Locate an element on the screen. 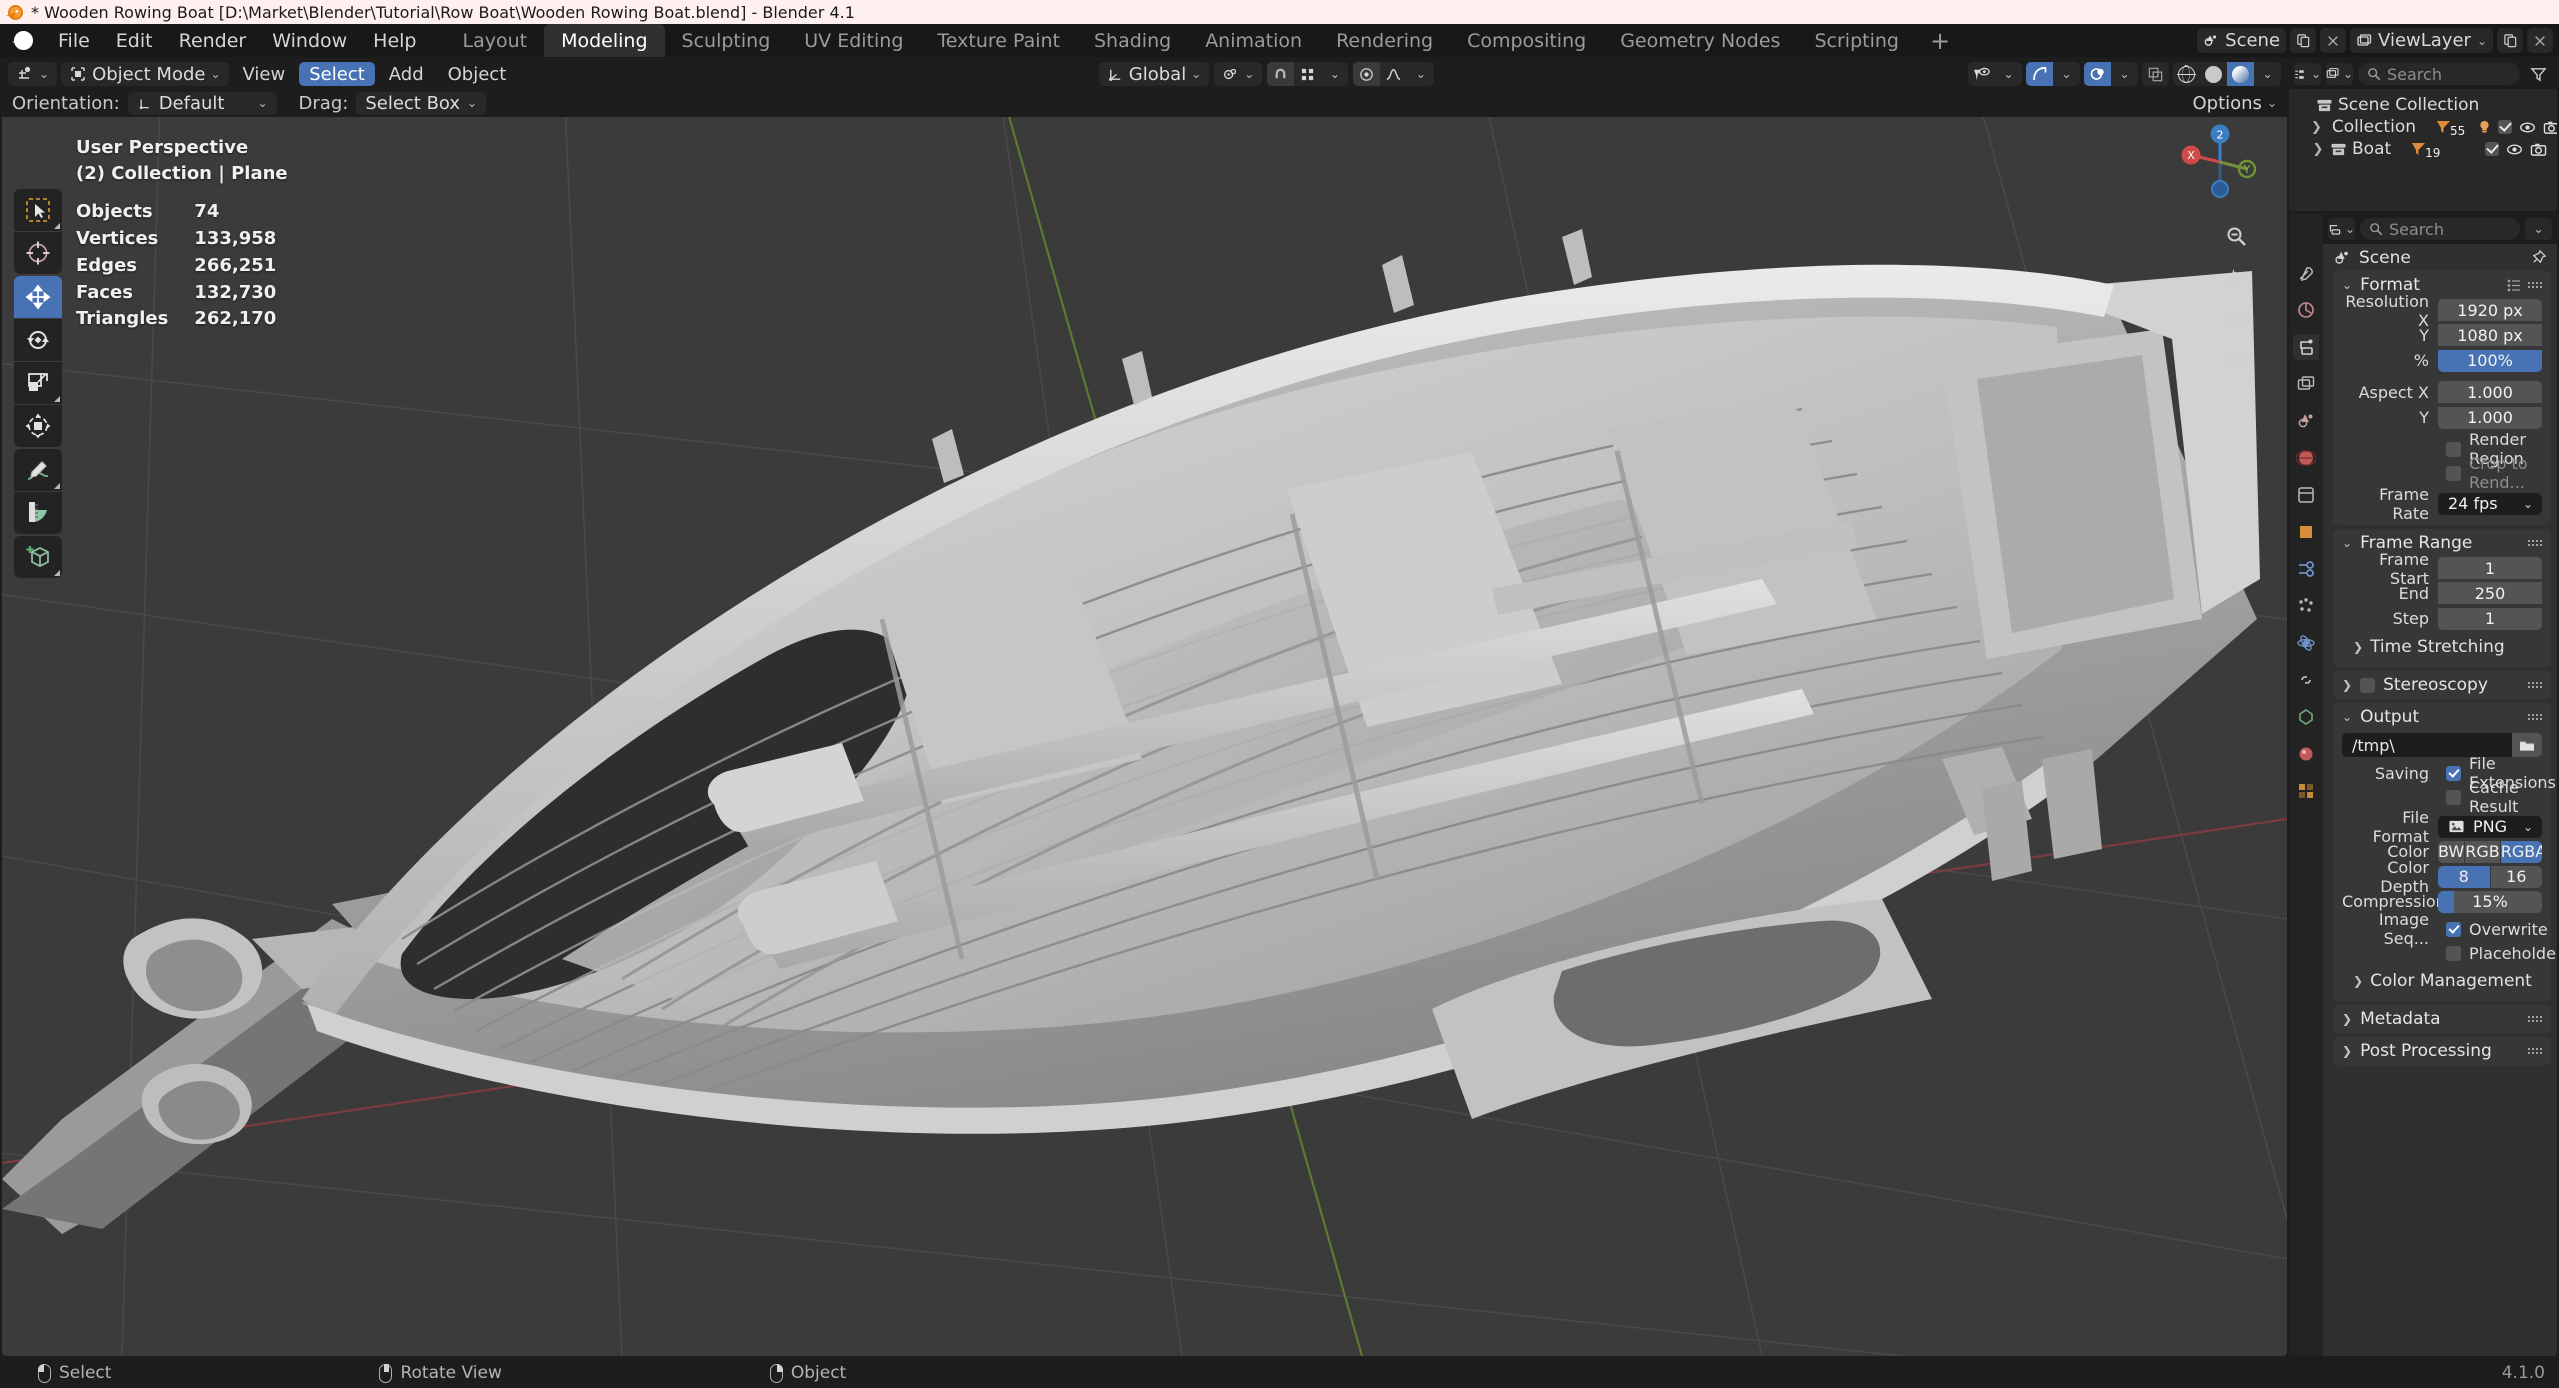 The image size is (2559, 1388). color-mode-rgba: RGBA is located at coordinates (2521, 851).